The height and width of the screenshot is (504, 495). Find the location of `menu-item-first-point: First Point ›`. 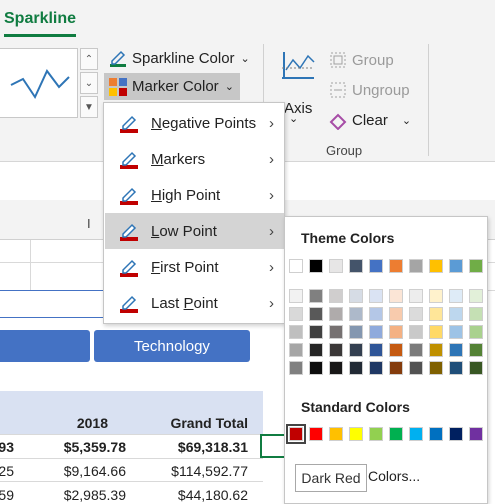

menu-item-first-point: First Point › is located at coordinates (194, 267).